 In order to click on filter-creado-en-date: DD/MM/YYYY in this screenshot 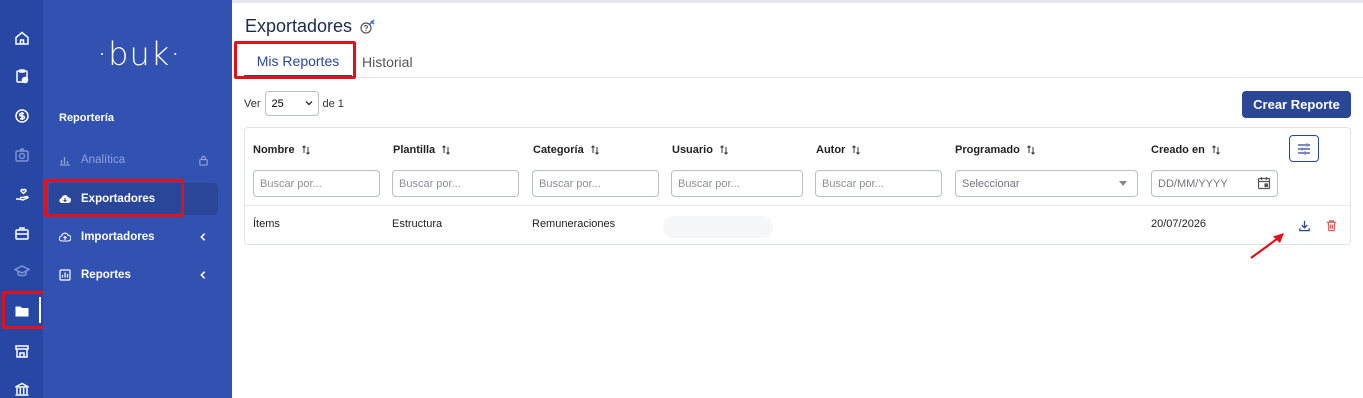, I will do `click(1214, 183)`.